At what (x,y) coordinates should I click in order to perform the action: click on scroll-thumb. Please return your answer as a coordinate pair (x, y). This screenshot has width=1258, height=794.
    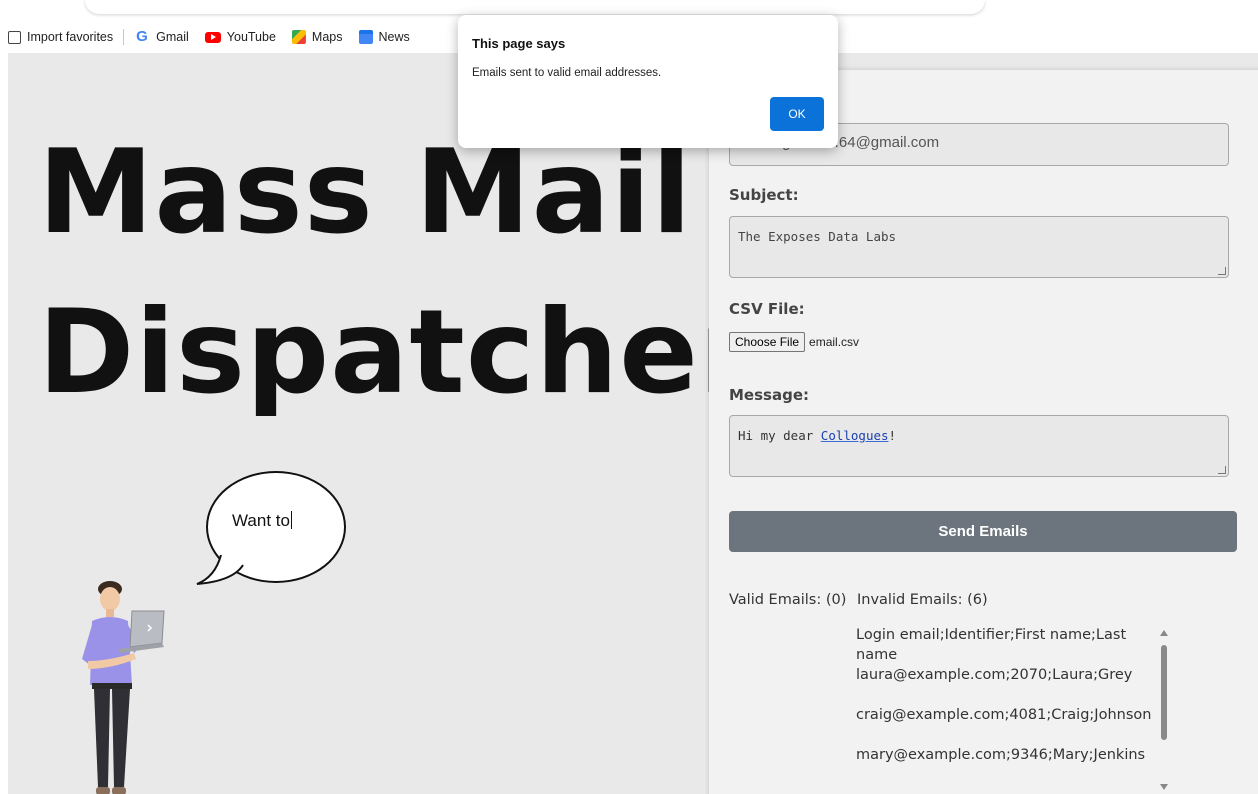
    Looking at the image, I should click on (1164, 692).